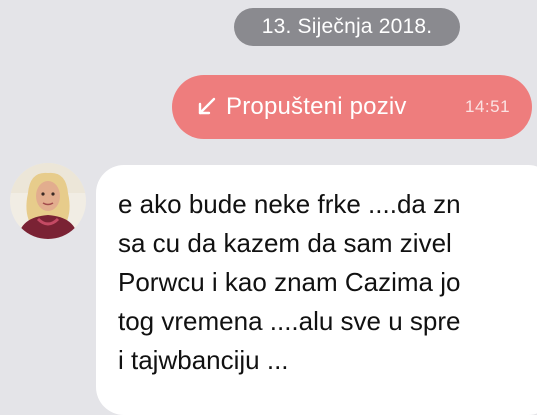  I want to click on message-line: e ako bude neke frke ....da zn, so click(289, 204).